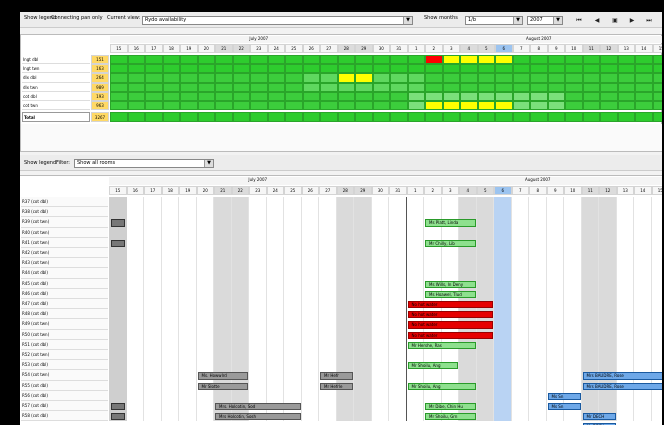 The width and height of the screenshot is (664, 425). I want to click on booking-bar: Mr DECH, so click(599, 417).